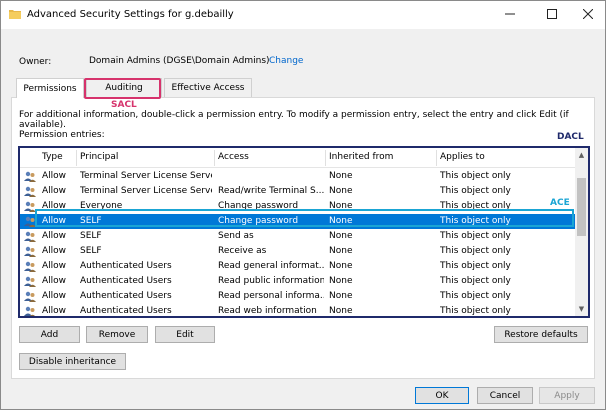  I want to click on add-button: Add, so click(49, 334).